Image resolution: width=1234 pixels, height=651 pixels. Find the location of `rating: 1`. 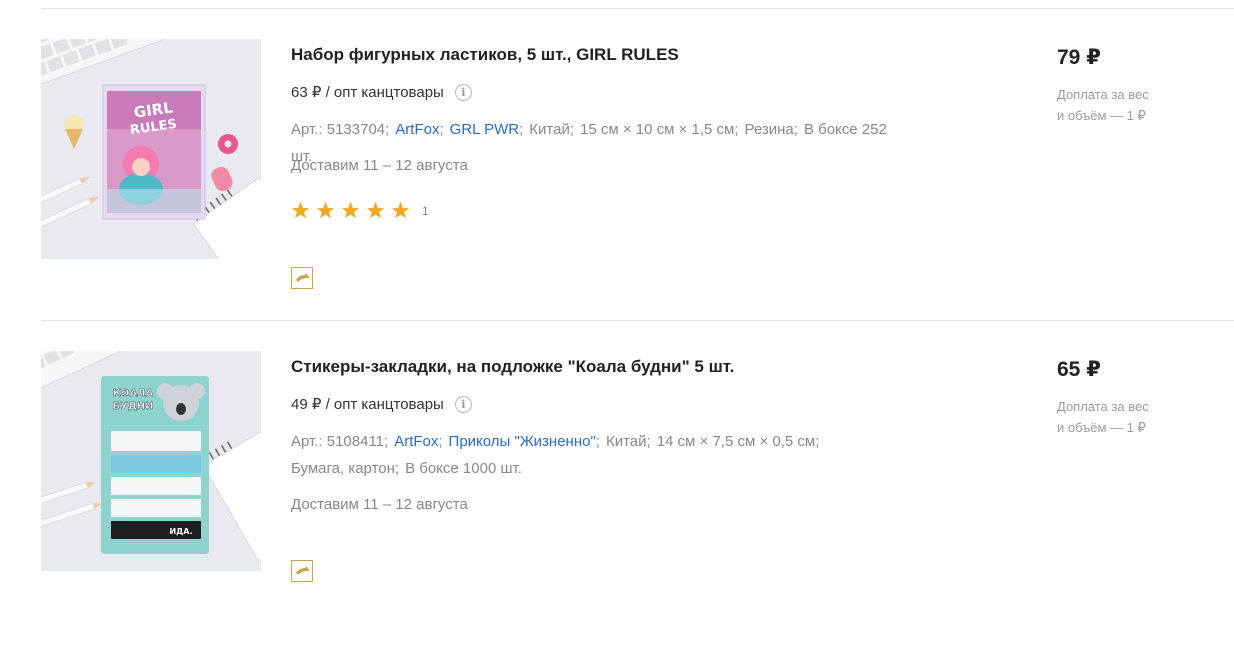

rating: 1 is located at coordinates (360, 210).